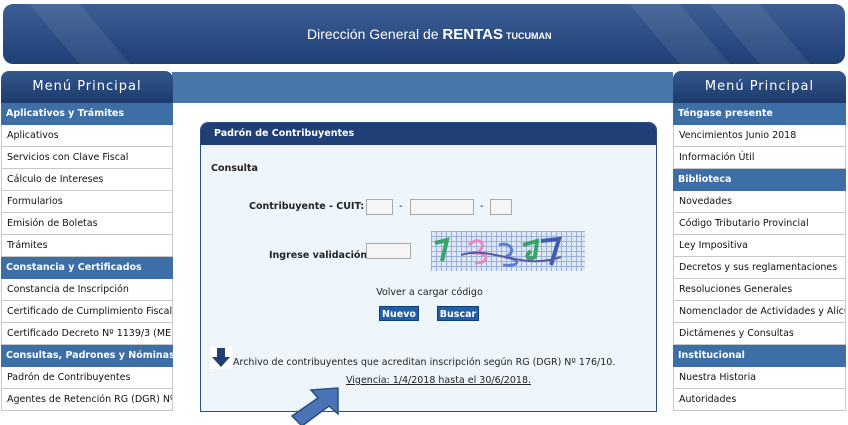 This screenshot has width=848, height=425. Describe the element at coordinates (405, 34) in the screenshot. I see `site-title: Dirección General de RENTAS` at that location.